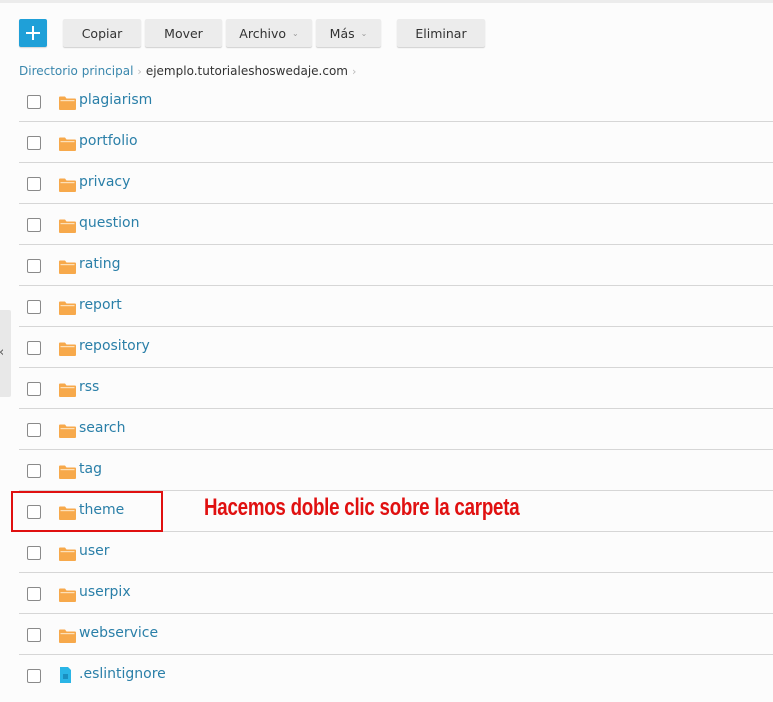 This screenshot has width=773, height=702. I want to click on move-button: Mover, so click(183, 33).